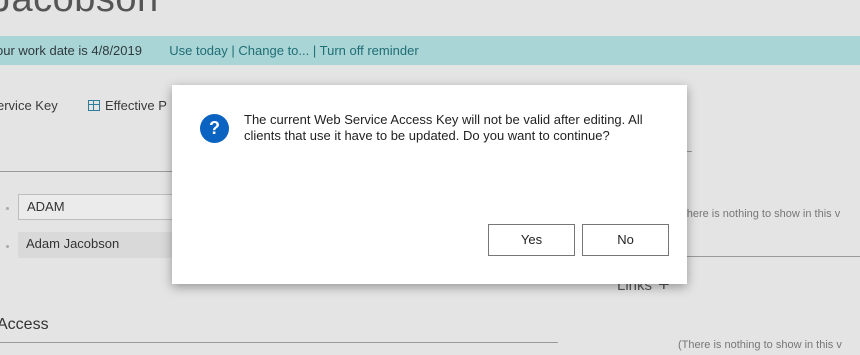 This screenshot has width=860, height=355. I want to click on question-icon: ?, so click(214, 128).